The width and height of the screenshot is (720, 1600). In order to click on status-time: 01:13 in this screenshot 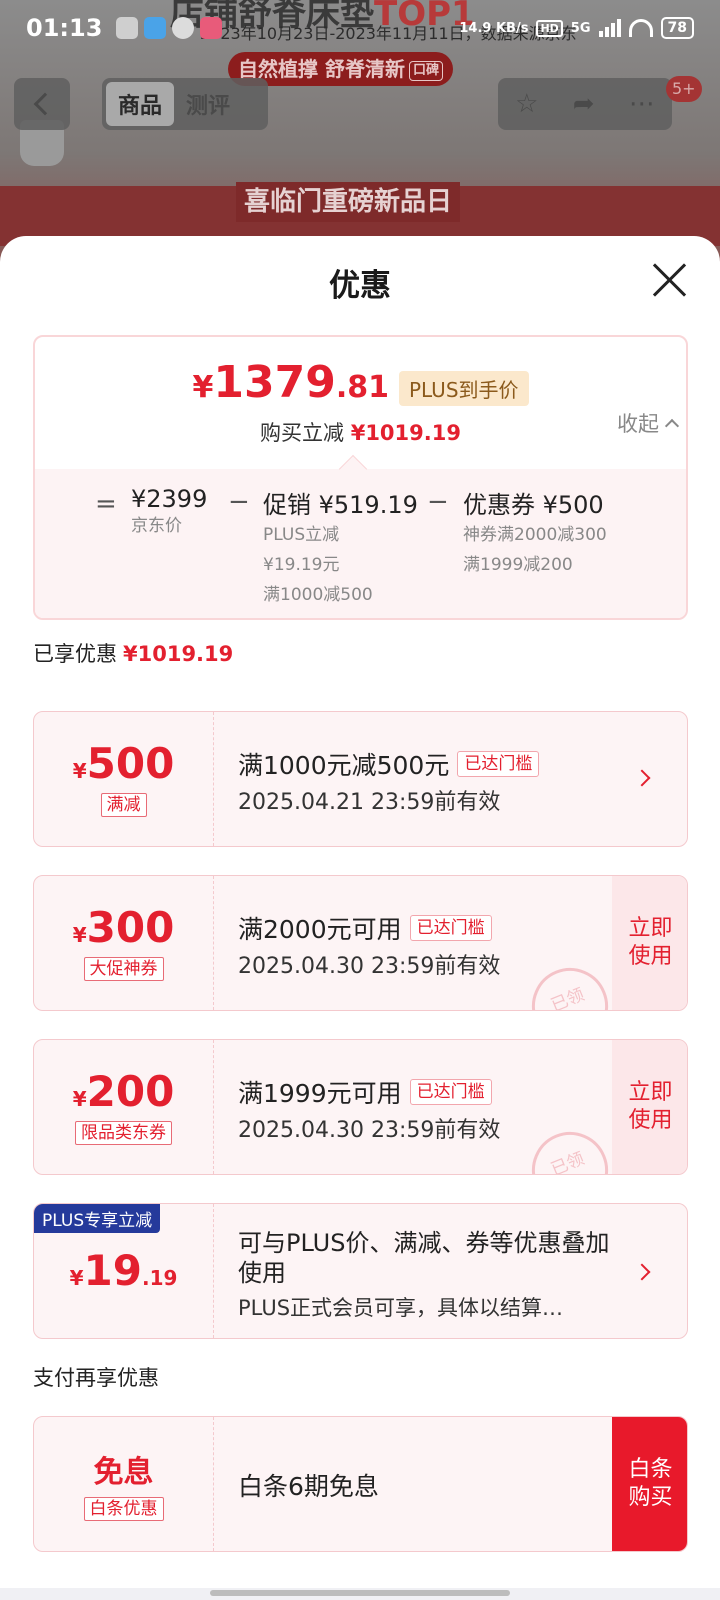, I will do `click(64, 28)`.